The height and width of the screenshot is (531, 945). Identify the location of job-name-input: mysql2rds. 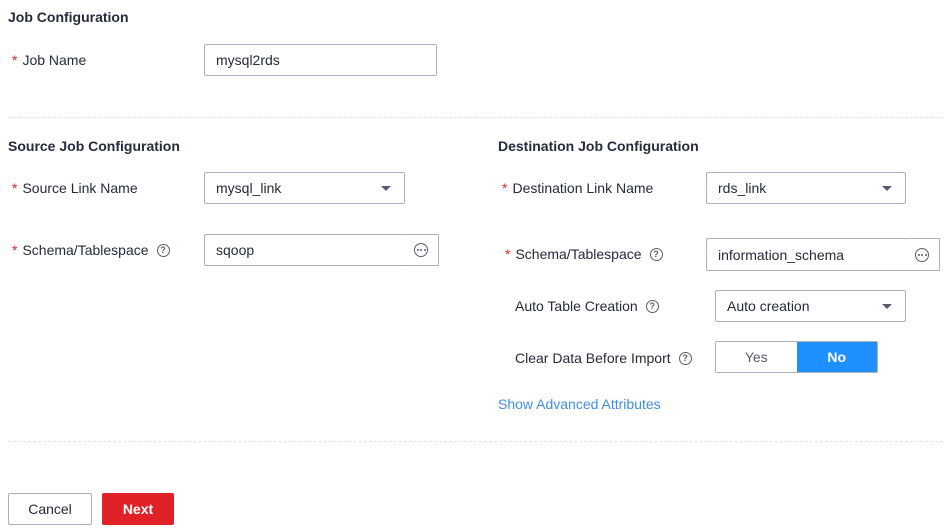
(320, 60).